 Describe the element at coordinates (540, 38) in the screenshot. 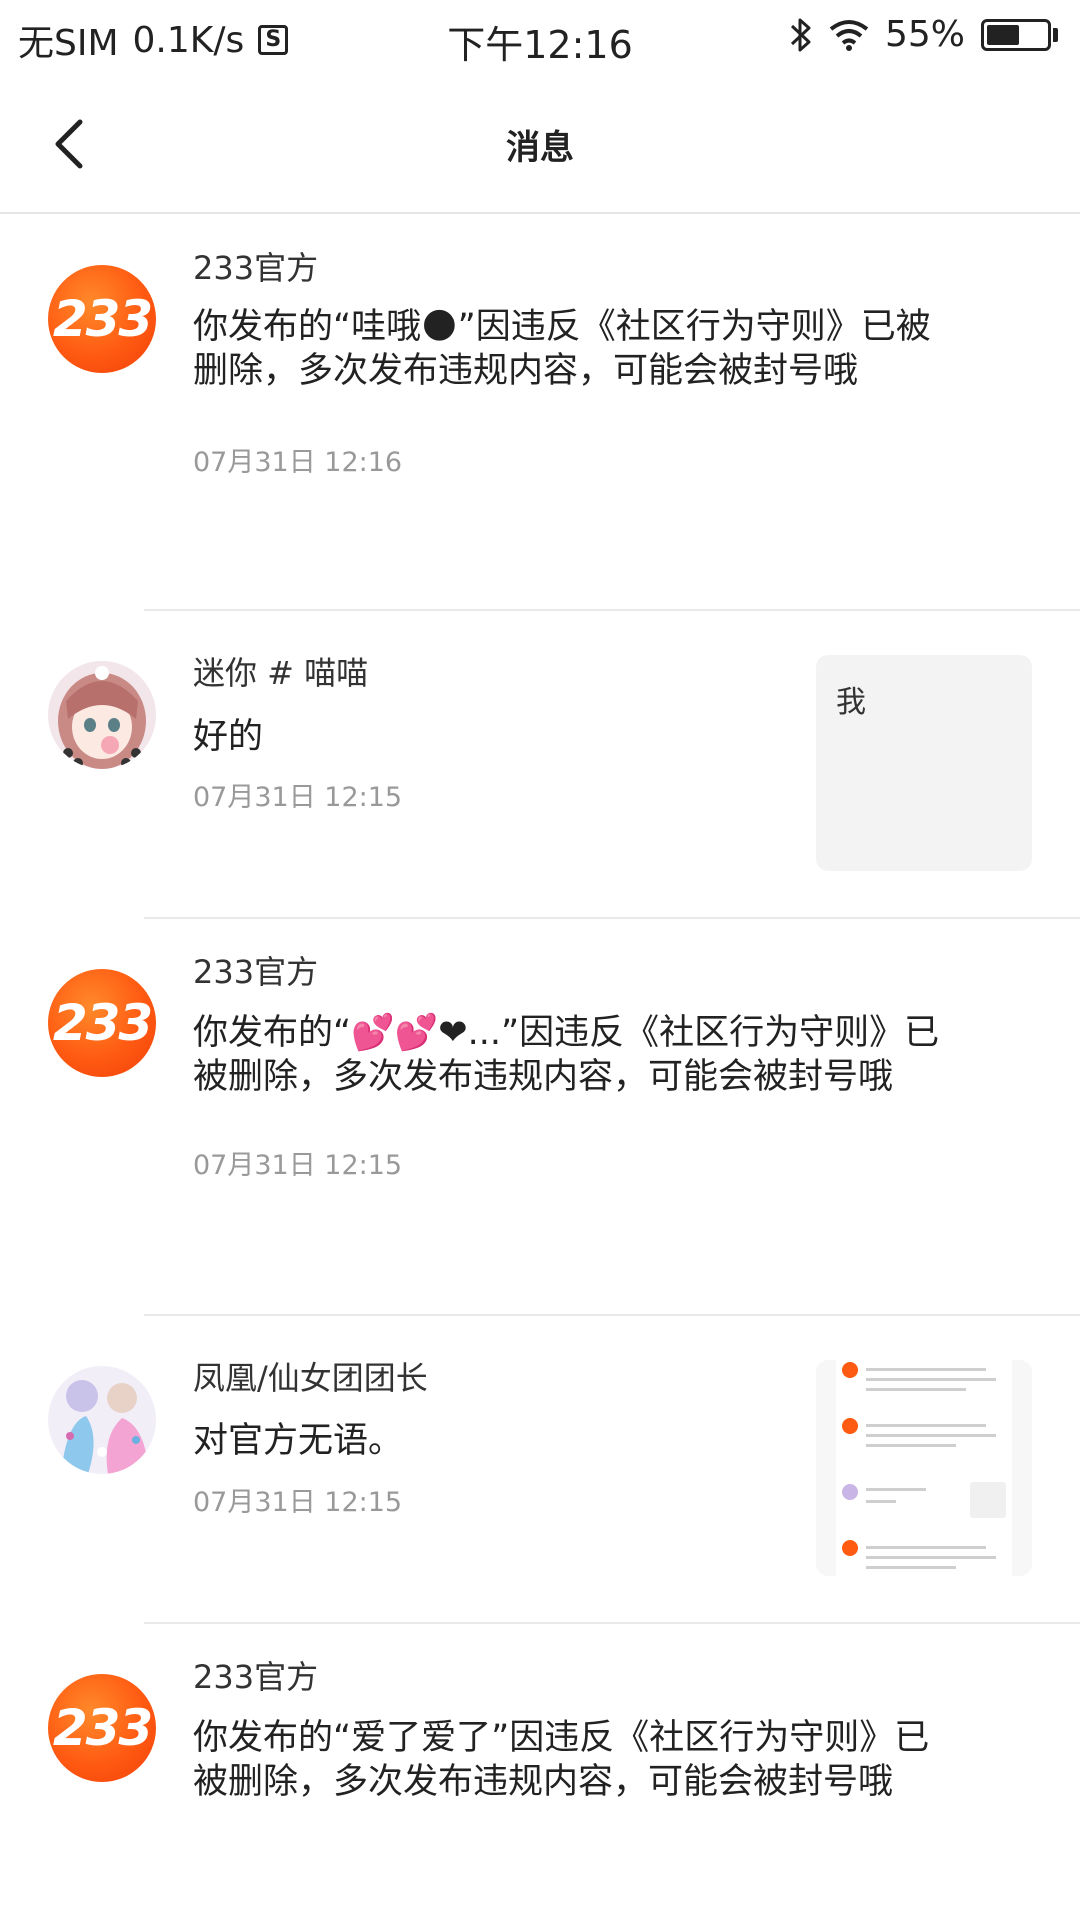

I see `status-bar: 无SIM 0.1K/s S 下午12:16 55%` at that location.